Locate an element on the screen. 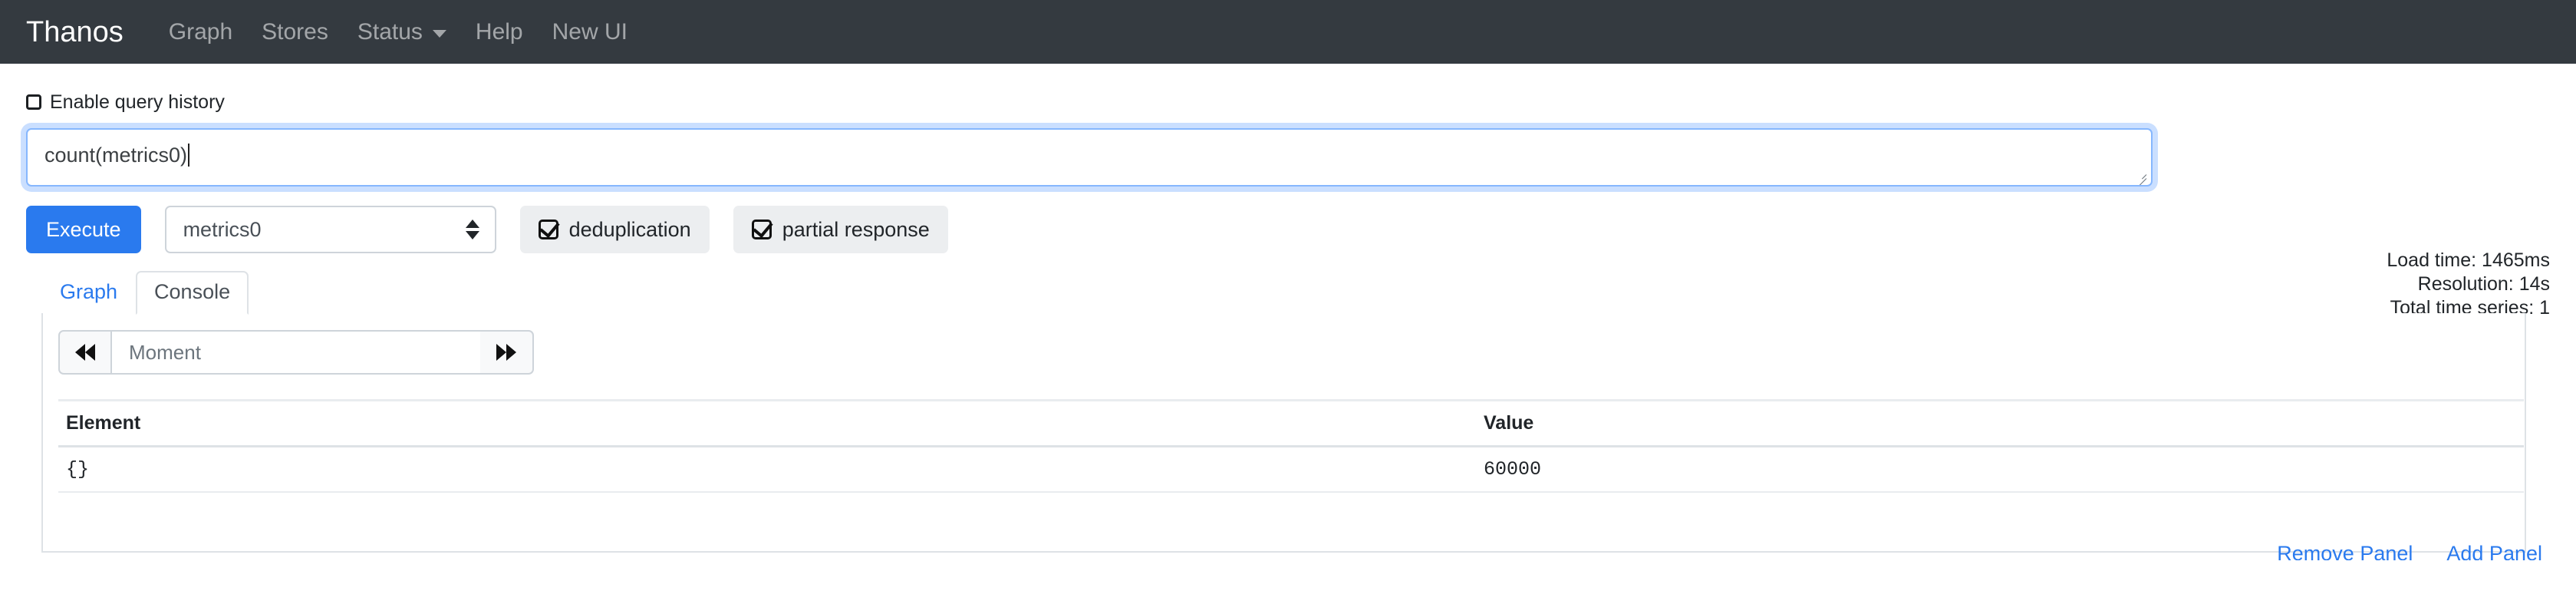 This screenshot has width=2576, height=591. query-expression-input: count(metrics0) is located at coordinates (1089, 157).